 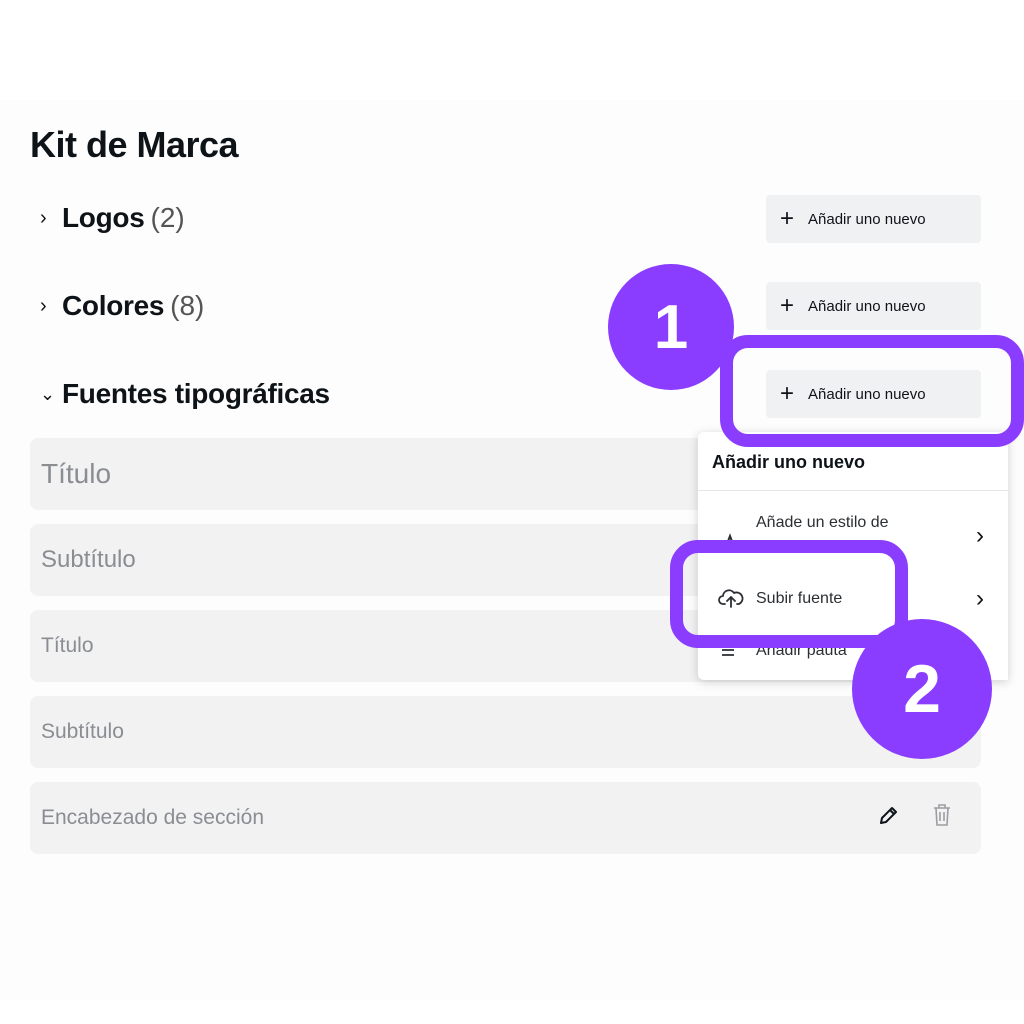 I want to click on add-color-button: + Añadir uno nuevo, so click(x=873, y=306).